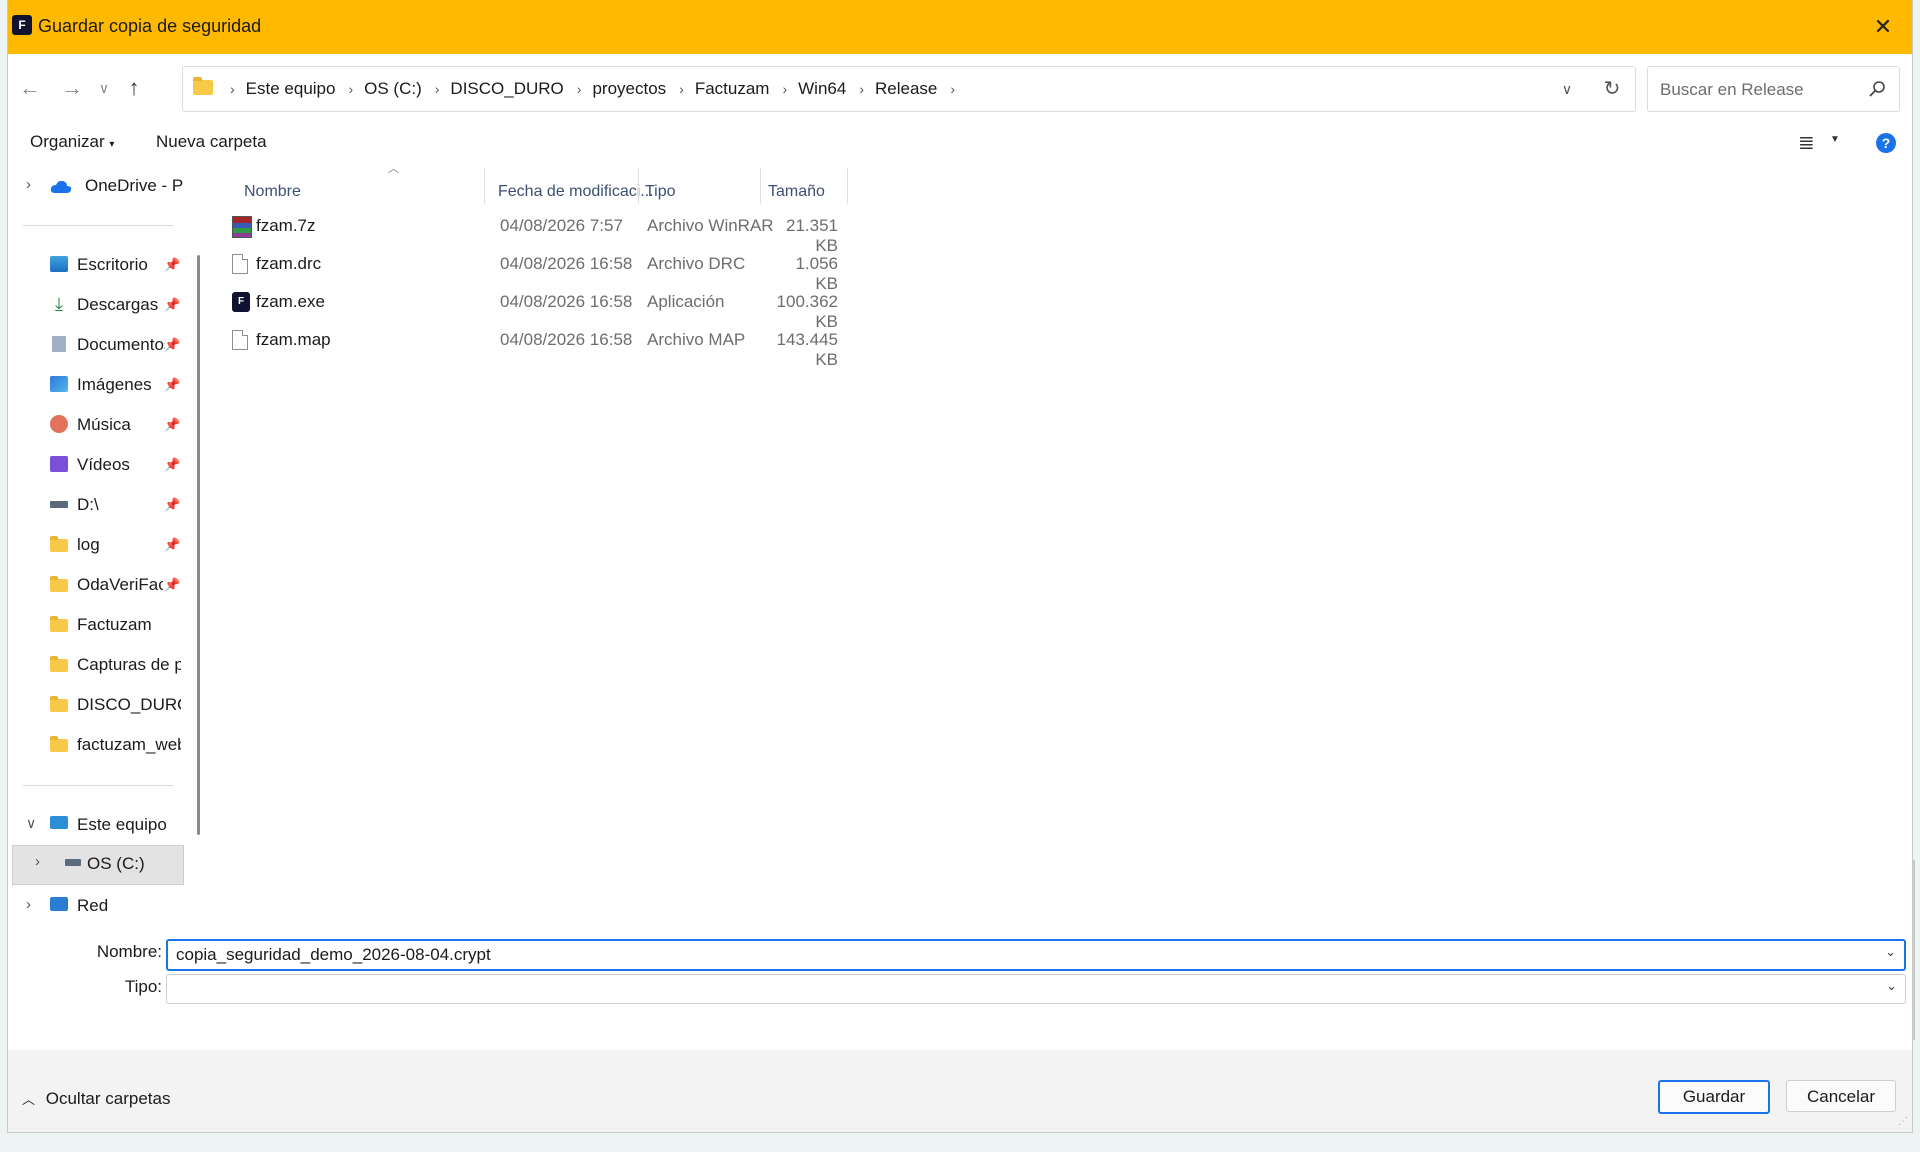 The height and width of the screenshot is (1152, 1920). I want to click on sidebar-item-musica: Música 📌, so click(96, 425).